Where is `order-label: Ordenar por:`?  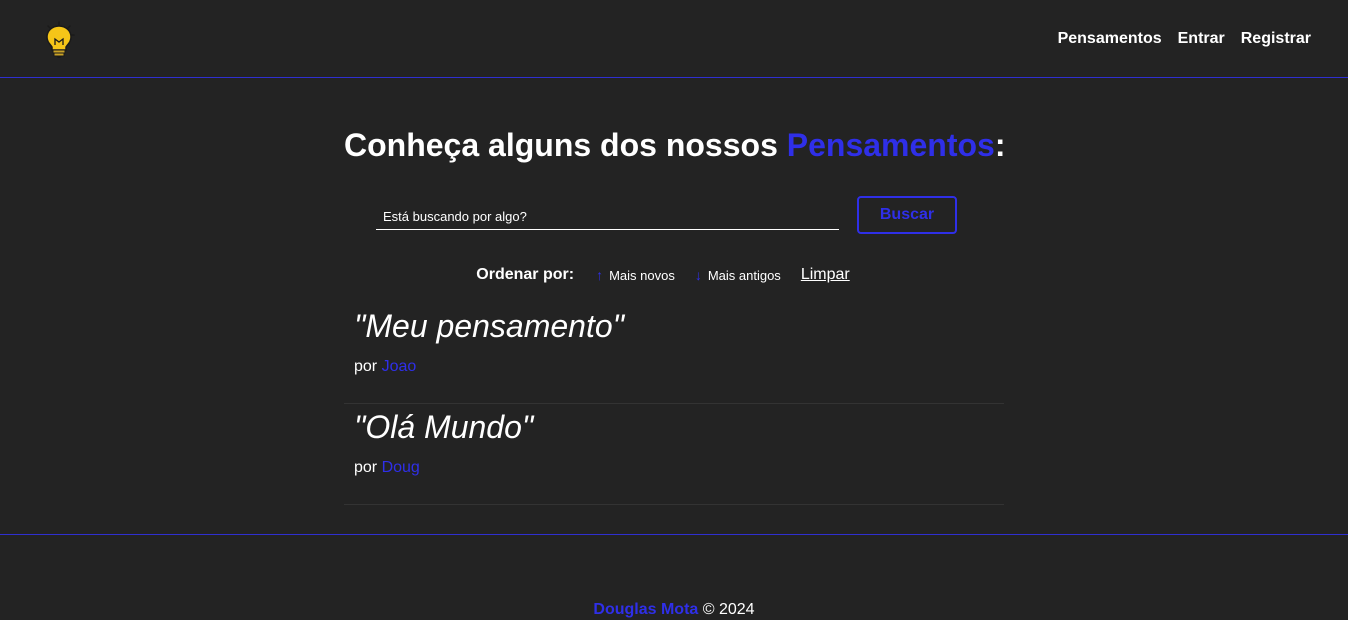
order-label: Ordenar por: is located at coordinates (525, 274).